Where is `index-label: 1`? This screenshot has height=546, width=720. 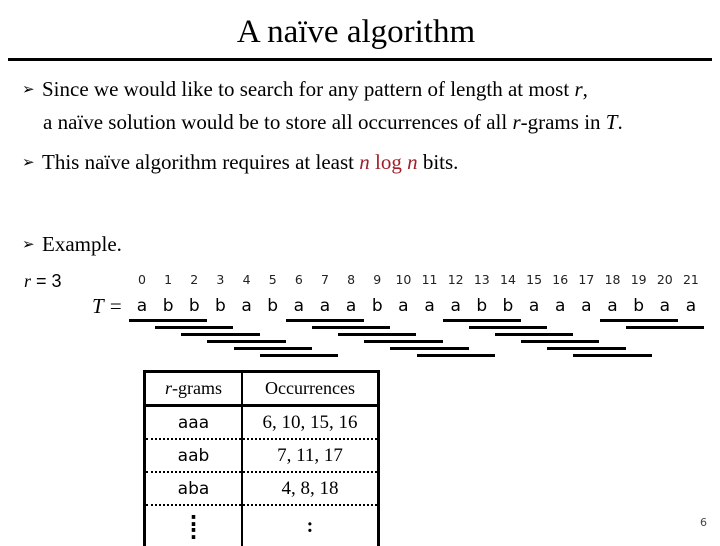 index-label: 1 is located at coordinates (168, 279).